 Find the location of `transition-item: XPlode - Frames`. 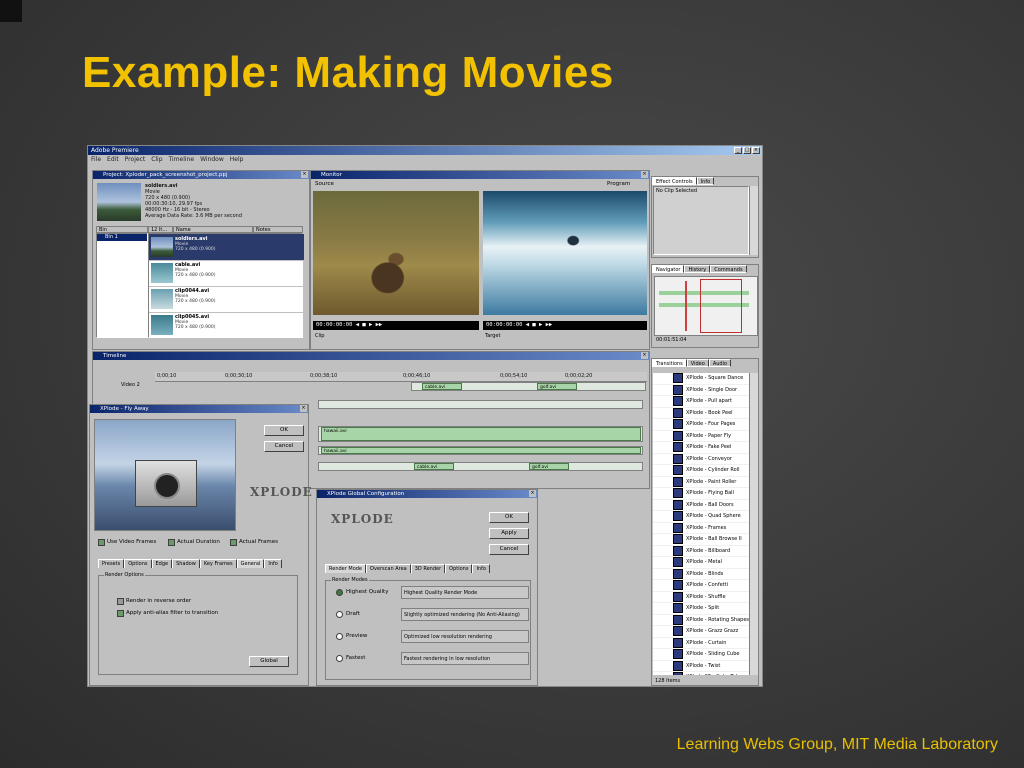

transition-item: XPlode - Frames is located at coordinates (701, 528).